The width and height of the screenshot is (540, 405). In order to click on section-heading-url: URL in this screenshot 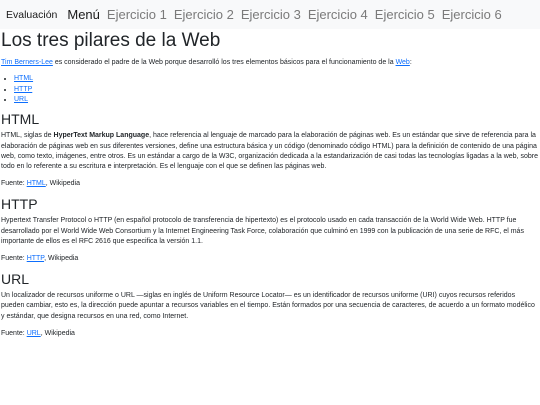, I will do `click(15, 279)`.